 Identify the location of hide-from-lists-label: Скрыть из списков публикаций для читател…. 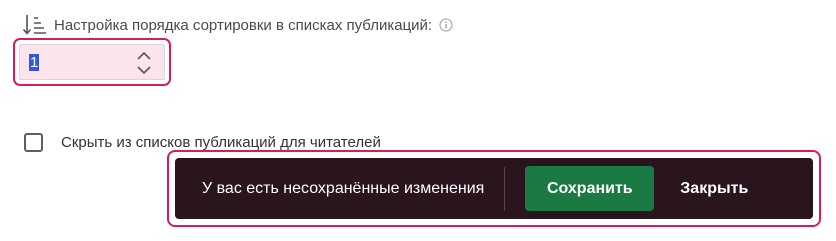
(221, 142).